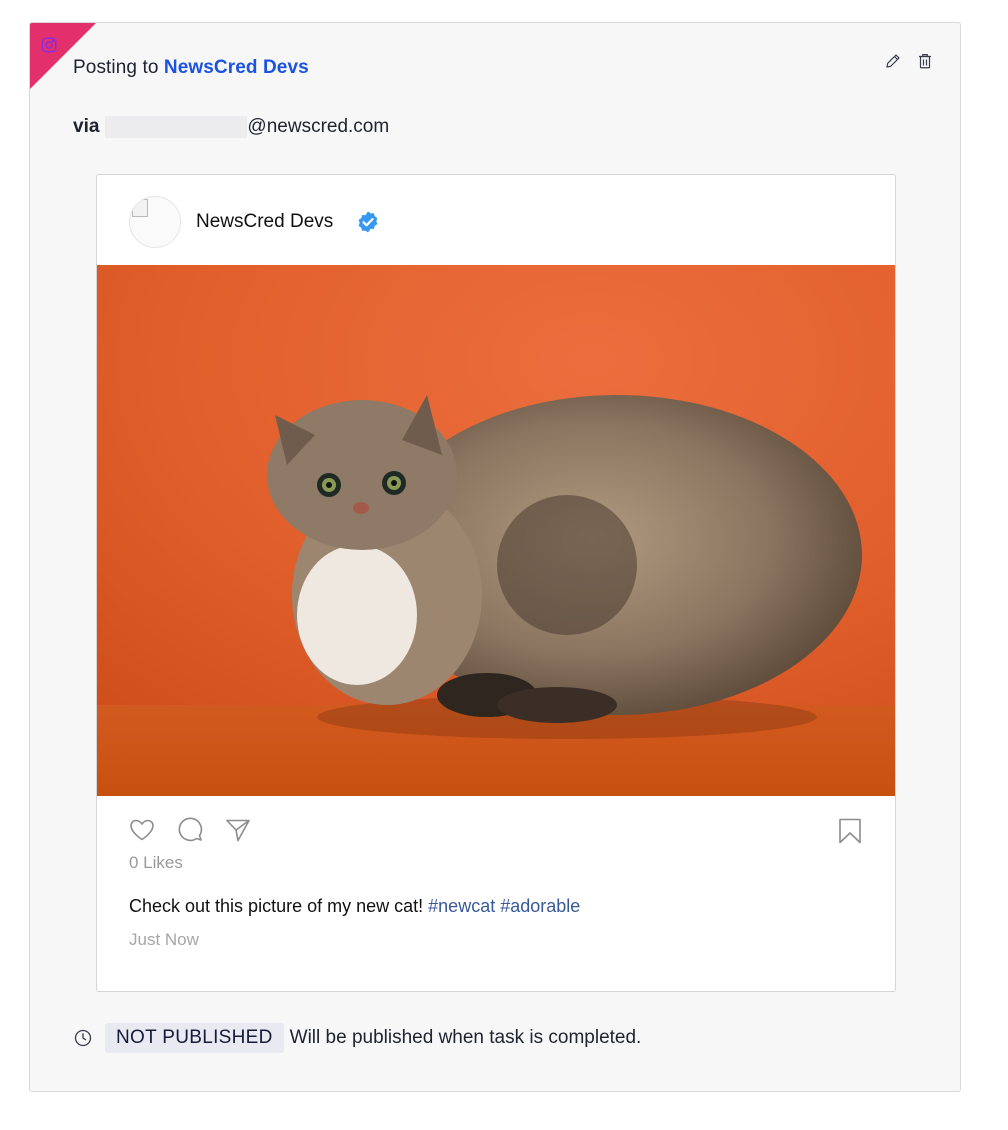 Image resolution: width=1008 pixels, height=1130 pixels. I want to click on instagram-icon, so click(49, 45).